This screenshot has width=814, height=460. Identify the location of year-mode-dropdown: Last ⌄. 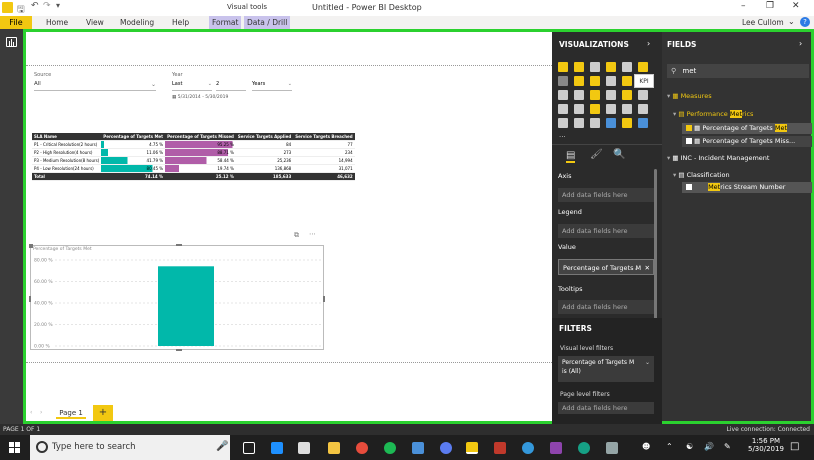
(192, 86).